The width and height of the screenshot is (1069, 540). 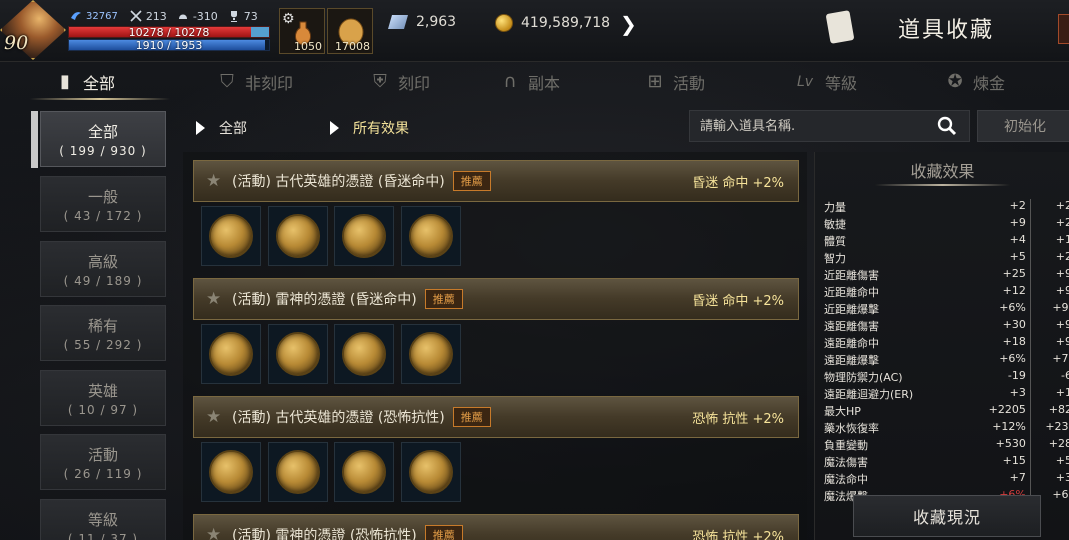 I want to click on trophy-icon, so click(x=233, y=16).